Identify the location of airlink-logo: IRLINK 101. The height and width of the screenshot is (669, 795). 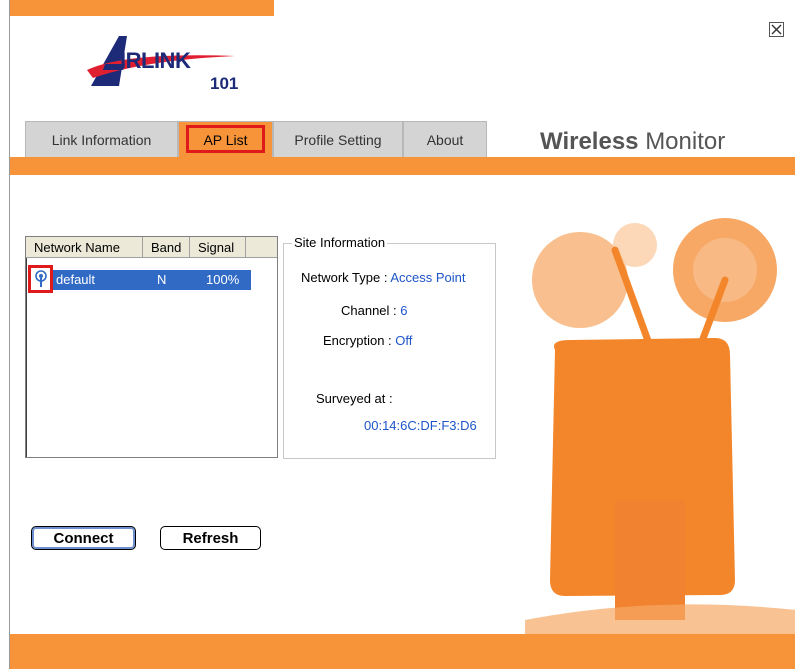
(165, 66).